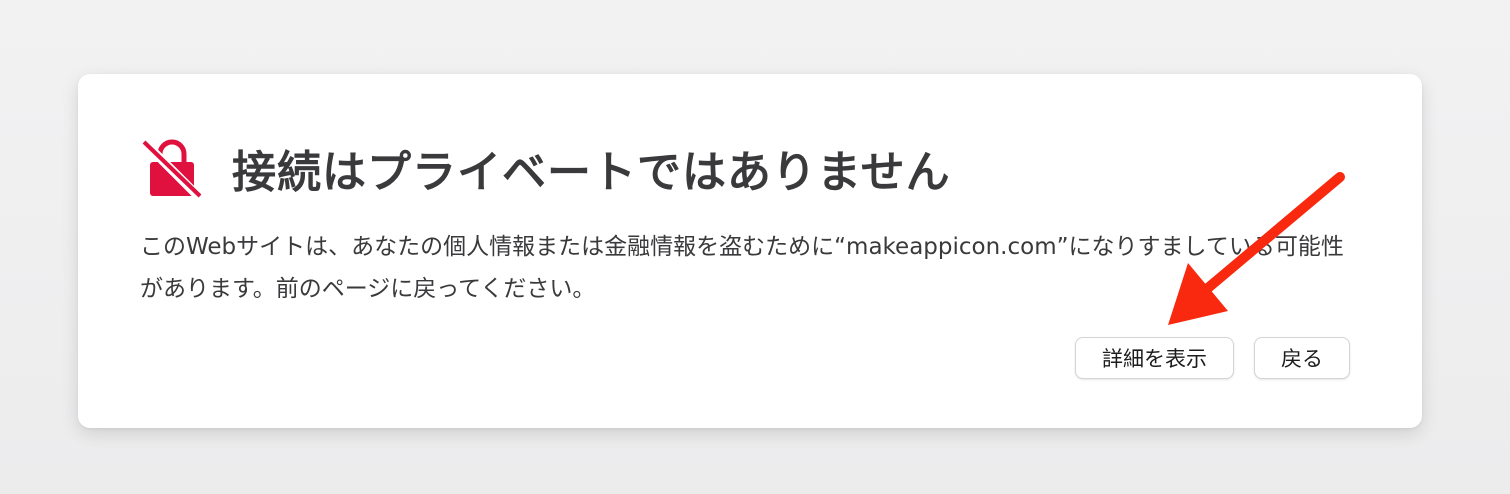  What do you see at coordinates (591, 172) in the screenshot?
I see `dialog-title: 接続はプライベートではありません` at bounding box center [591, 172].